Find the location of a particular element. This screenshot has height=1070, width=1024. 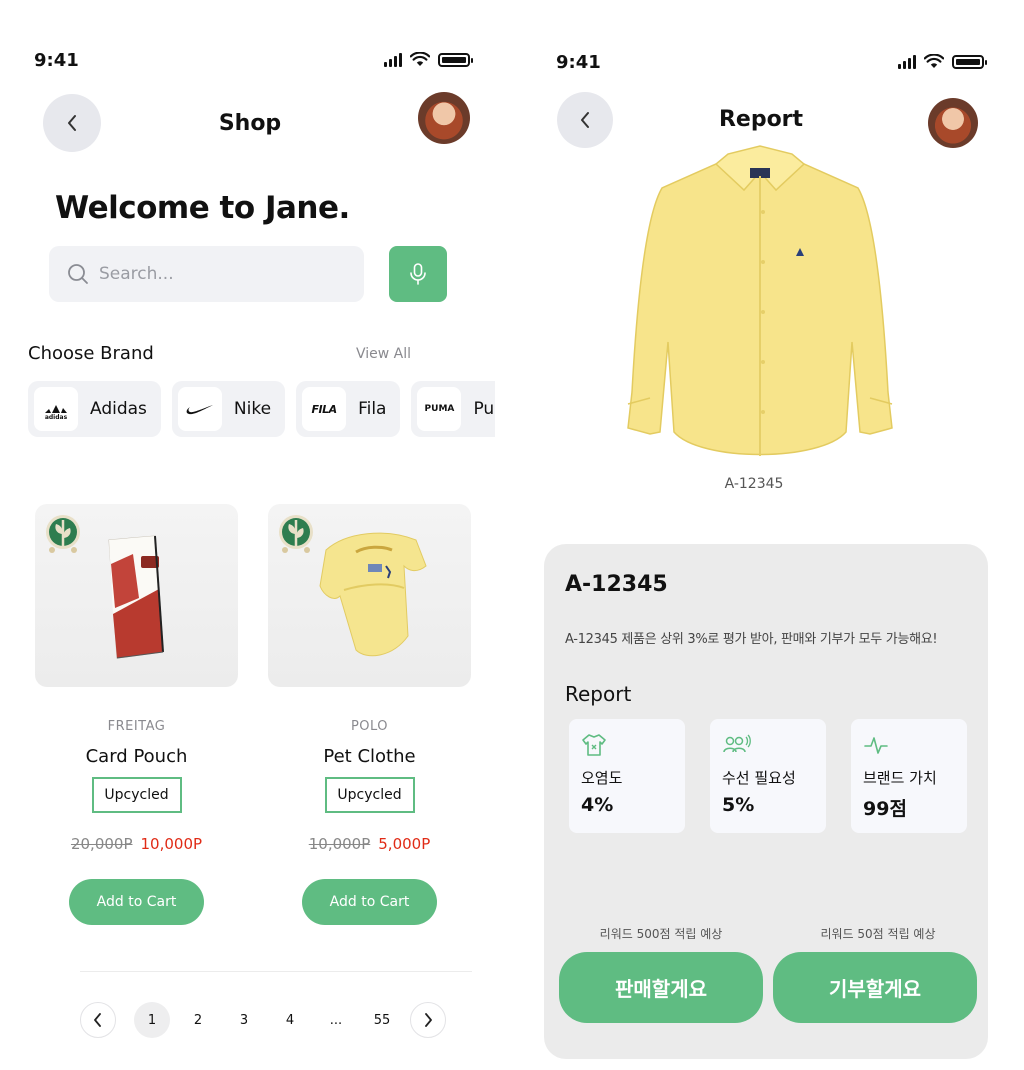

report-stats: 오염도 4% 수선 필요성 5% 브랜드 가치 99점 is located at coordinates (768, 776).